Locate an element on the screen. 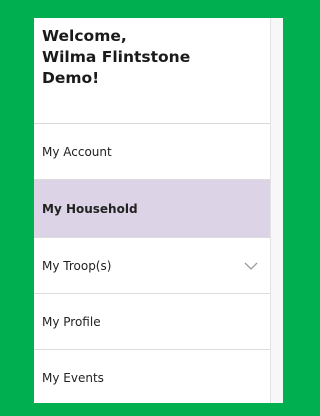  chevron-down-icon is located at coordinates (251, 266).